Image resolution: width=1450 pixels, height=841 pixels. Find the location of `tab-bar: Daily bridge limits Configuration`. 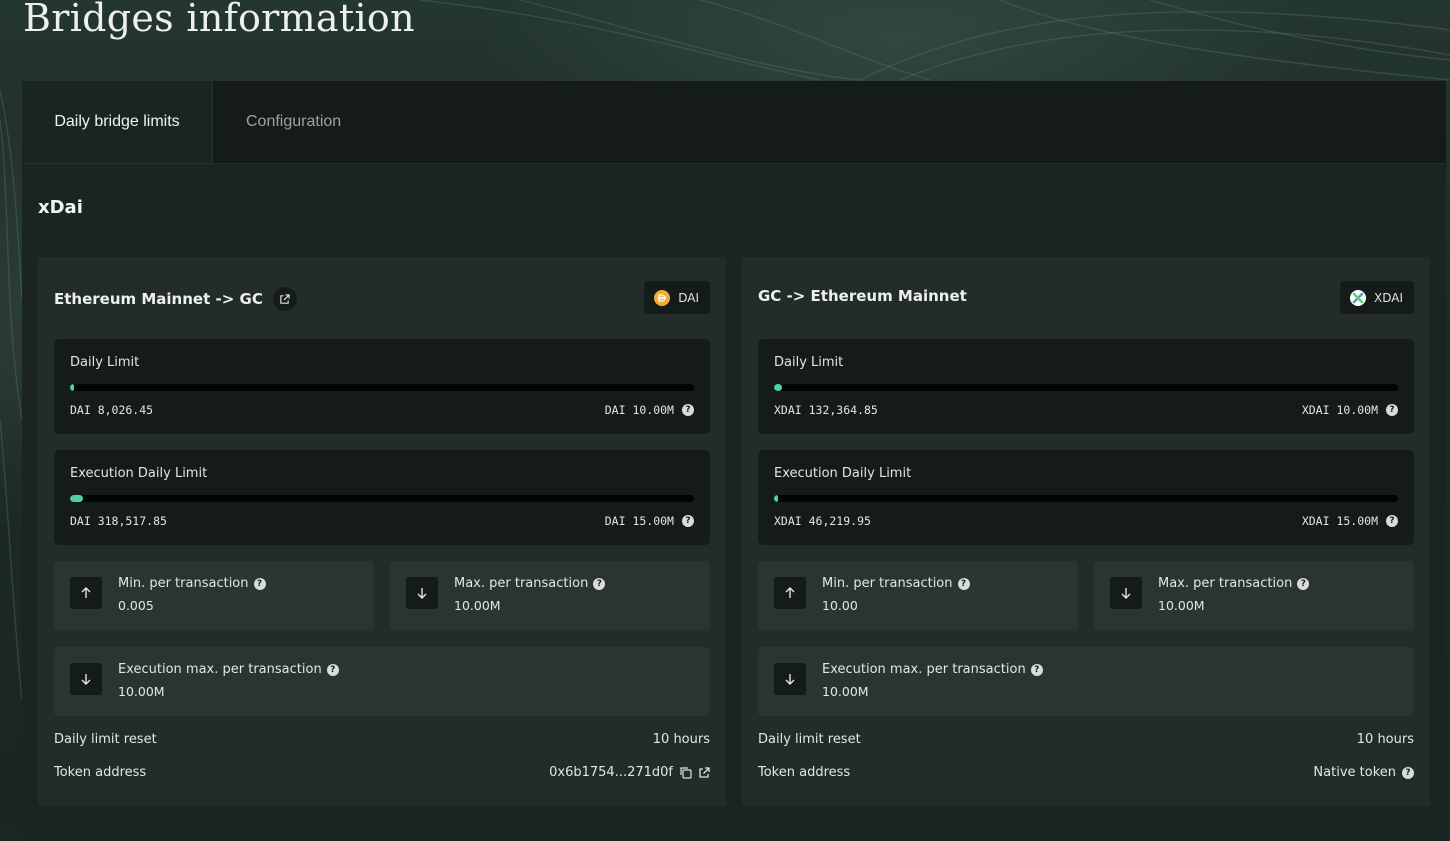

tab-bar: Daily bridge limits Configuration is located at coordinates (734, 122).